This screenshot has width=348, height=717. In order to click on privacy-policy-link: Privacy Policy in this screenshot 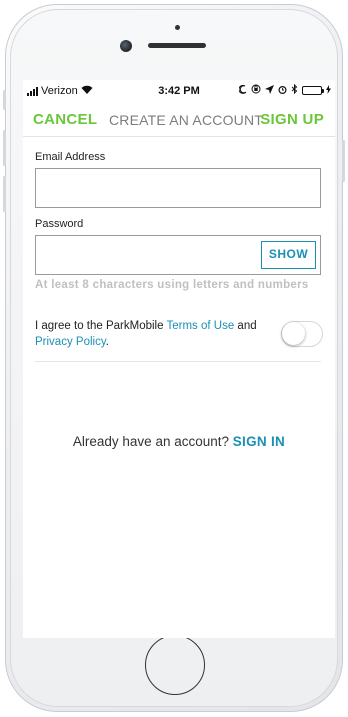, I will do `click(70, 342)`.